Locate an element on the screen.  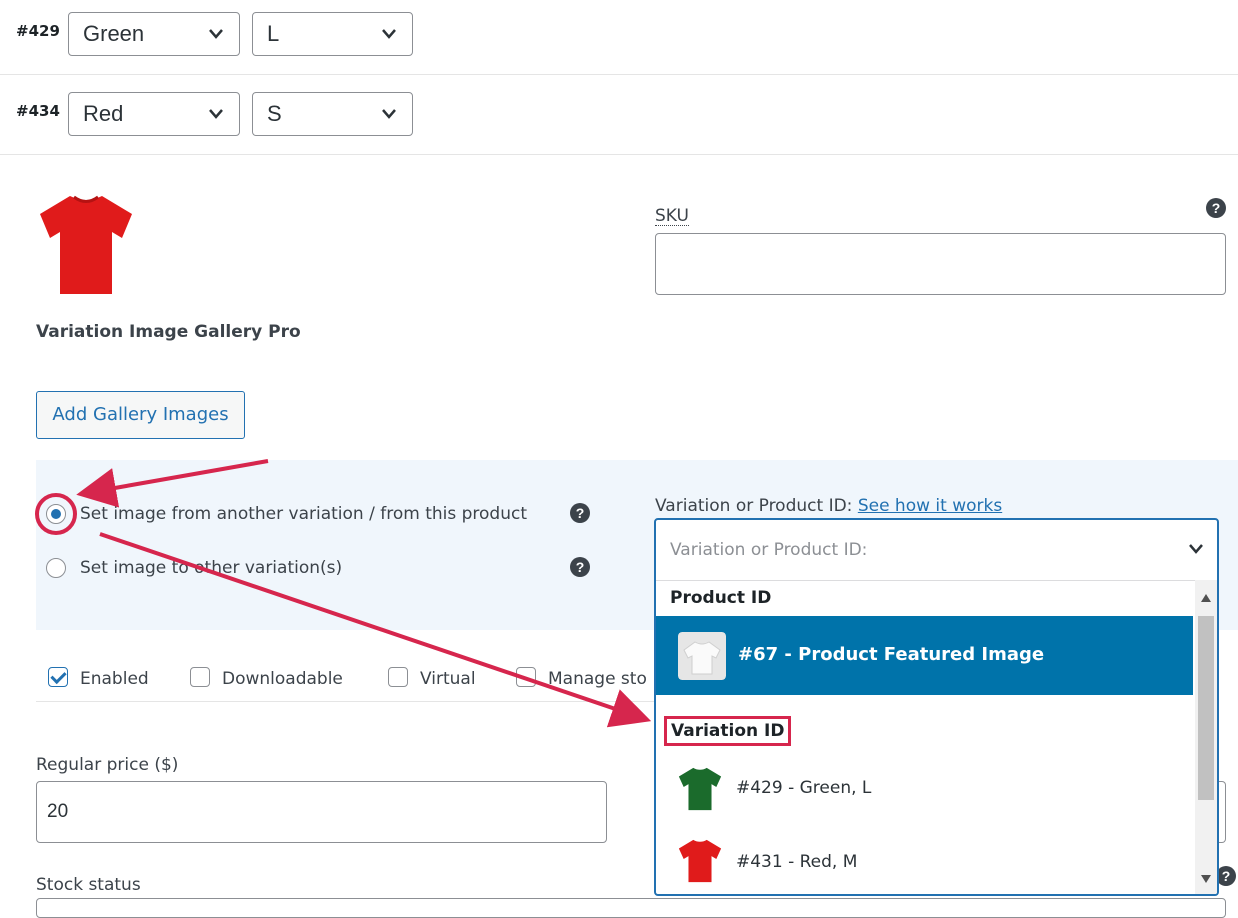
green-tshirt-thumbnail-icon is located at coordinates (700, 789).